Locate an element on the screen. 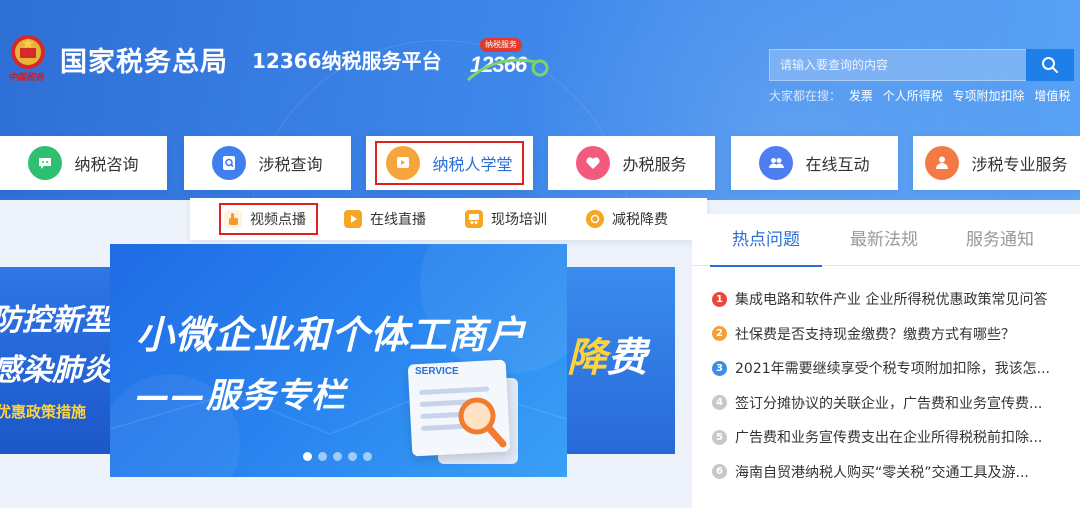  magnifier-icon is located at coordinates (482, 422).